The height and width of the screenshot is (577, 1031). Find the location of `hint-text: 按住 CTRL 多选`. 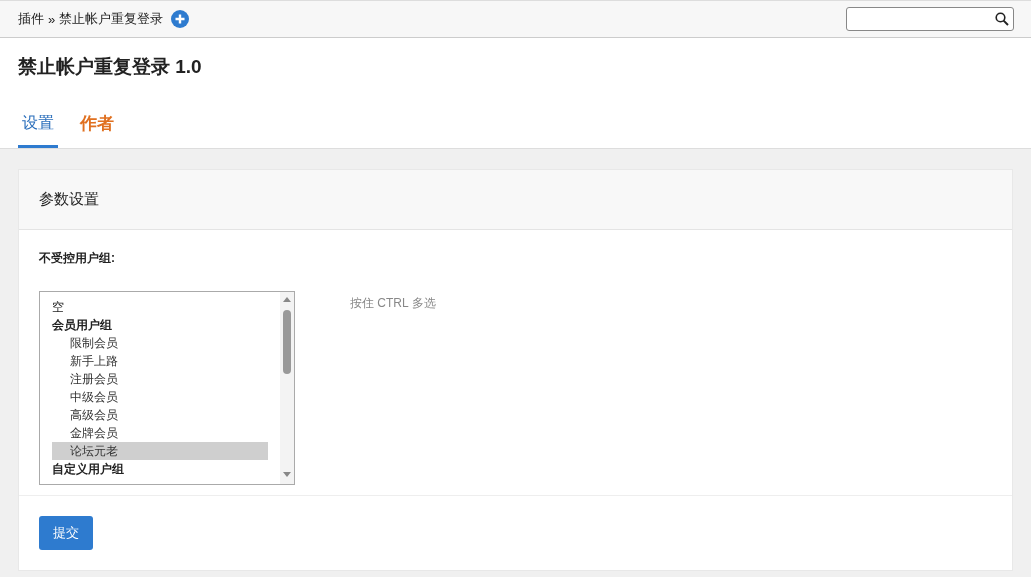

hint-text: 按住 CTRL 多选 is located at coordinates (393, 303).